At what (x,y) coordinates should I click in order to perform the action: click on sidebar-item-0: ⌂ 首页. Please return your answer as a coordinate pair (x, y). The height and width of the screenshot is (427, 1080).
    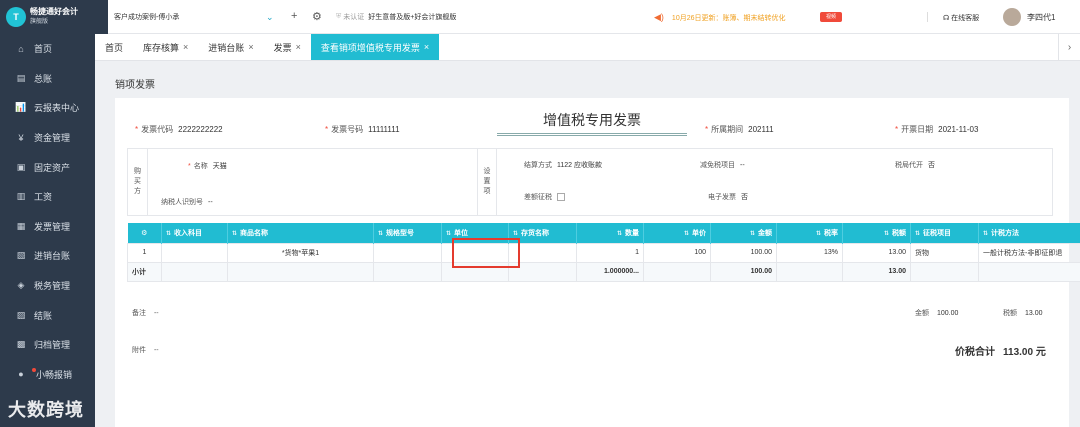
    Looking at the image, I should click on (47, 49).